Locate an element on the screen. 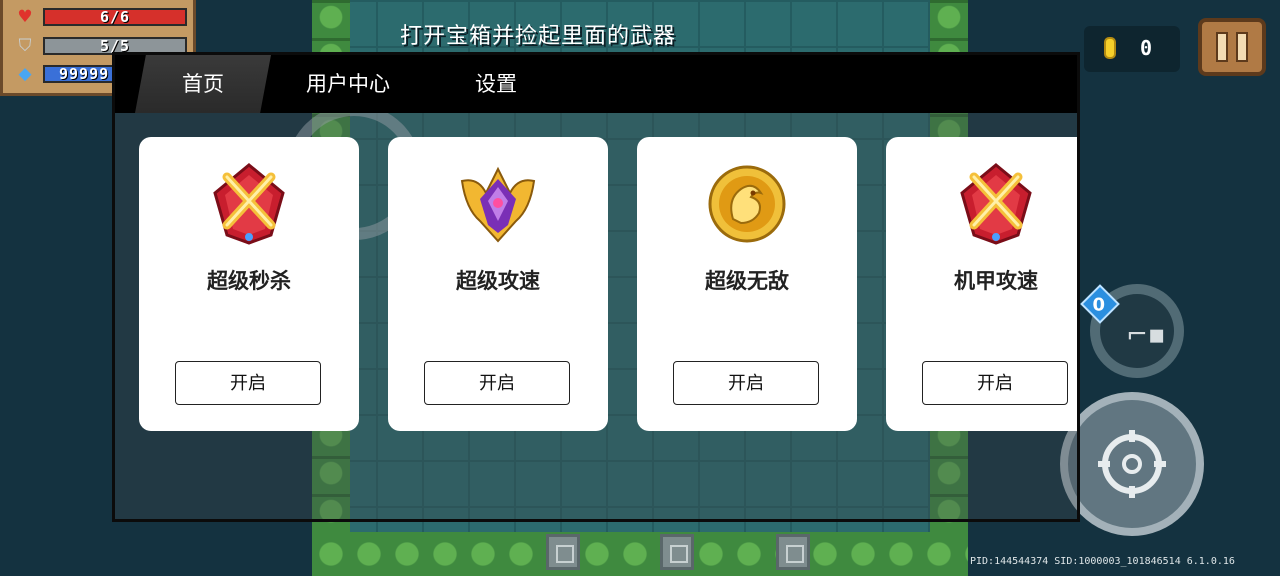  diamond-icon: ◆ is located at coordinates (25, 74).